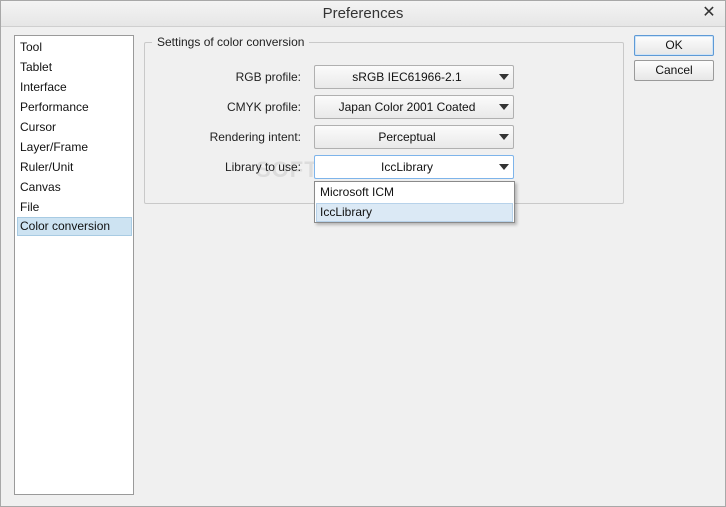  I want to click on sidebar-item-performance: Performance, so click(74, 107).